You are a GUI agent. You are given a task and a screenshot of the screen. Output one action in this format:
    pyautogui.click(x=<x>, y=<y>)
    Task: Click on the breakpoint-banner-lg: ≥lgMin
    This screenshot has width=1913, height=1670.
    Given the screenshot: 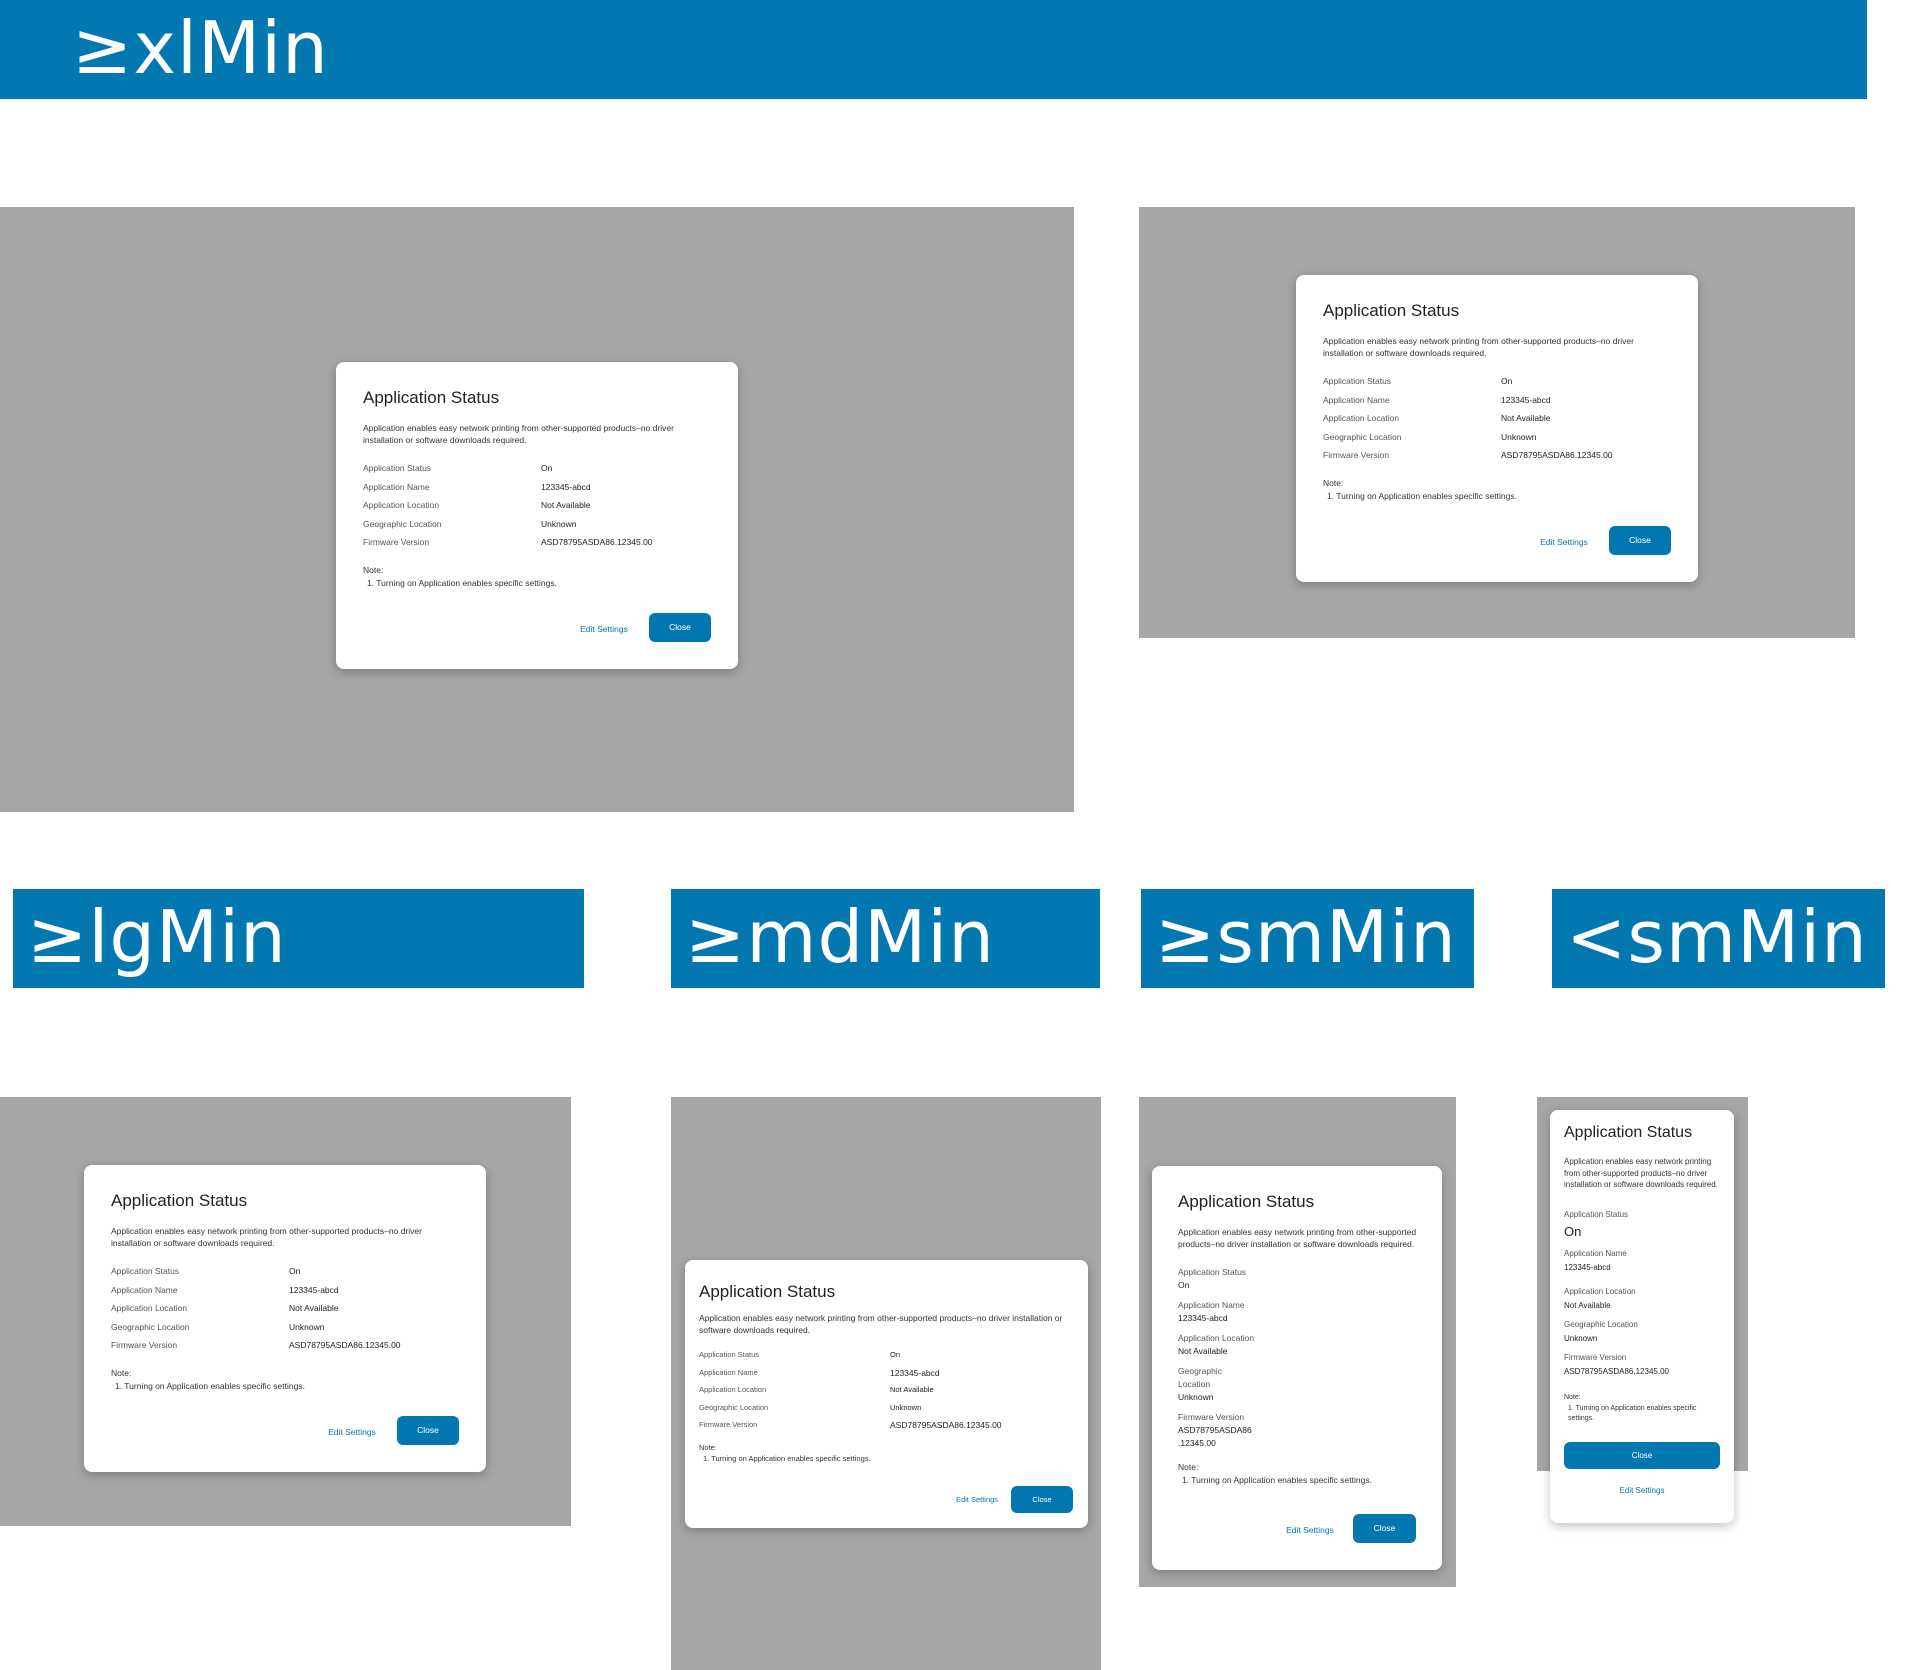 What is the action you would take?
    pyautogui.click(x=298, y=938)
    